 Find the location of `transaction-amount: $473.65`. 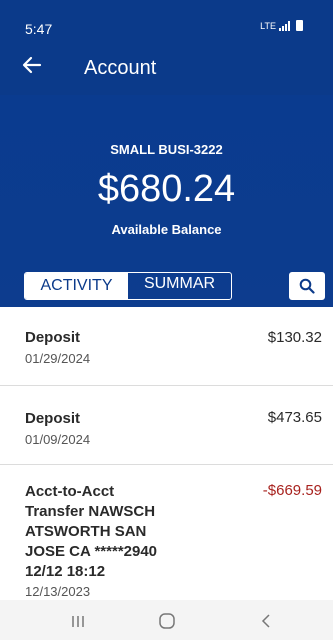

transaction-amount: $473.65 is located at coordinates (294, 417).